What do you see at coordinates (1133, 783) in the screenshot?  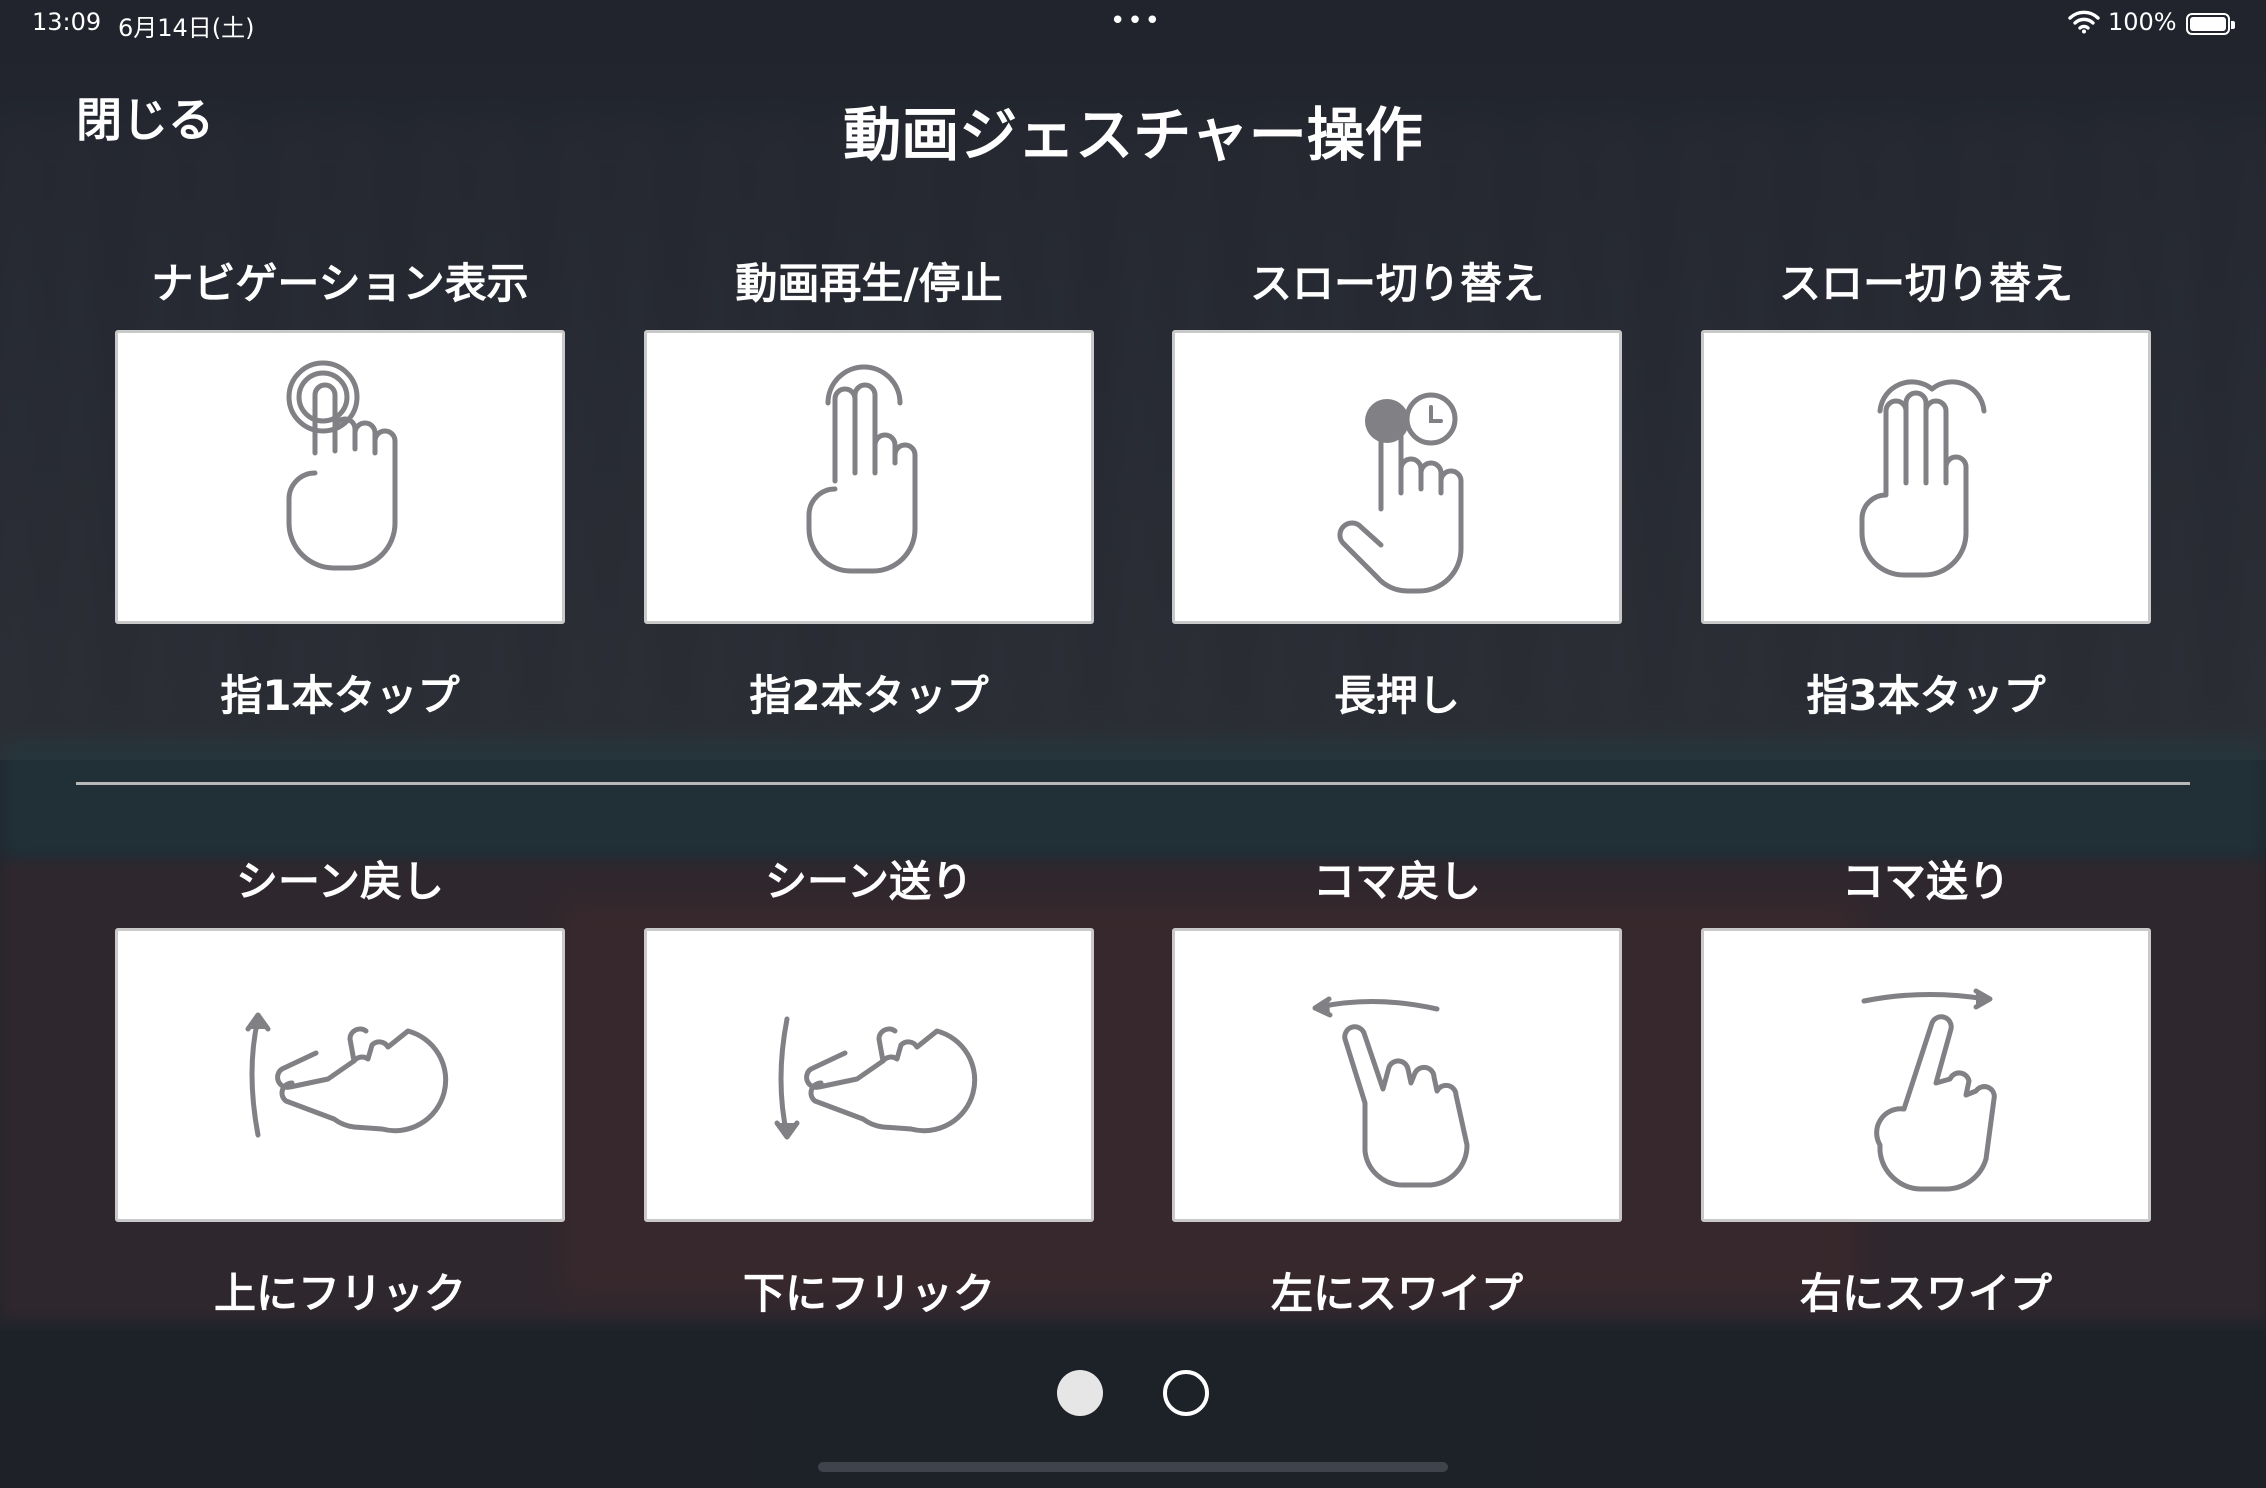 I see `section-divider` at bounding box center [1133, 783].